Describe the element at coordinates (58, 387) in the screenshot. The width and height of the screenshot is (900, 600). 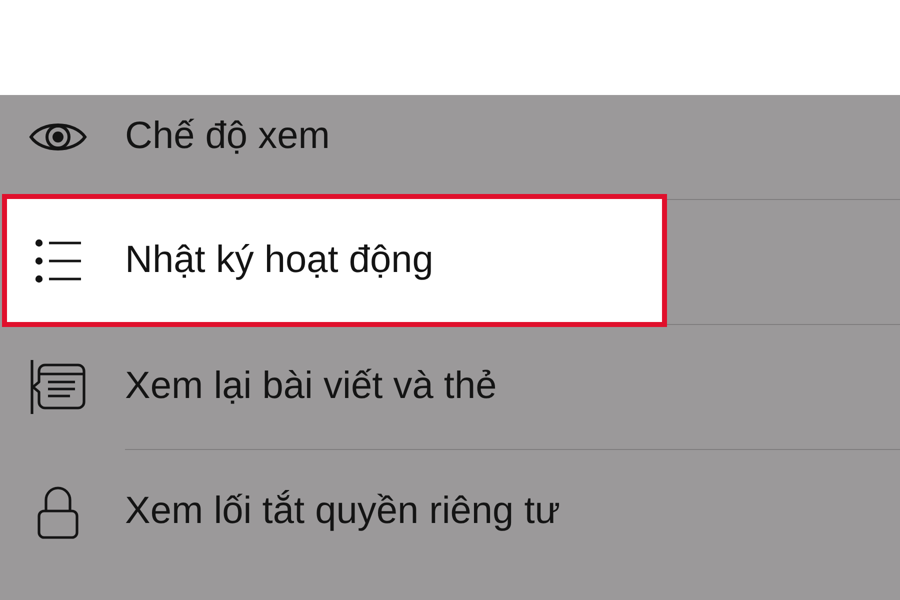
I see `card-lines-icon` at that location.